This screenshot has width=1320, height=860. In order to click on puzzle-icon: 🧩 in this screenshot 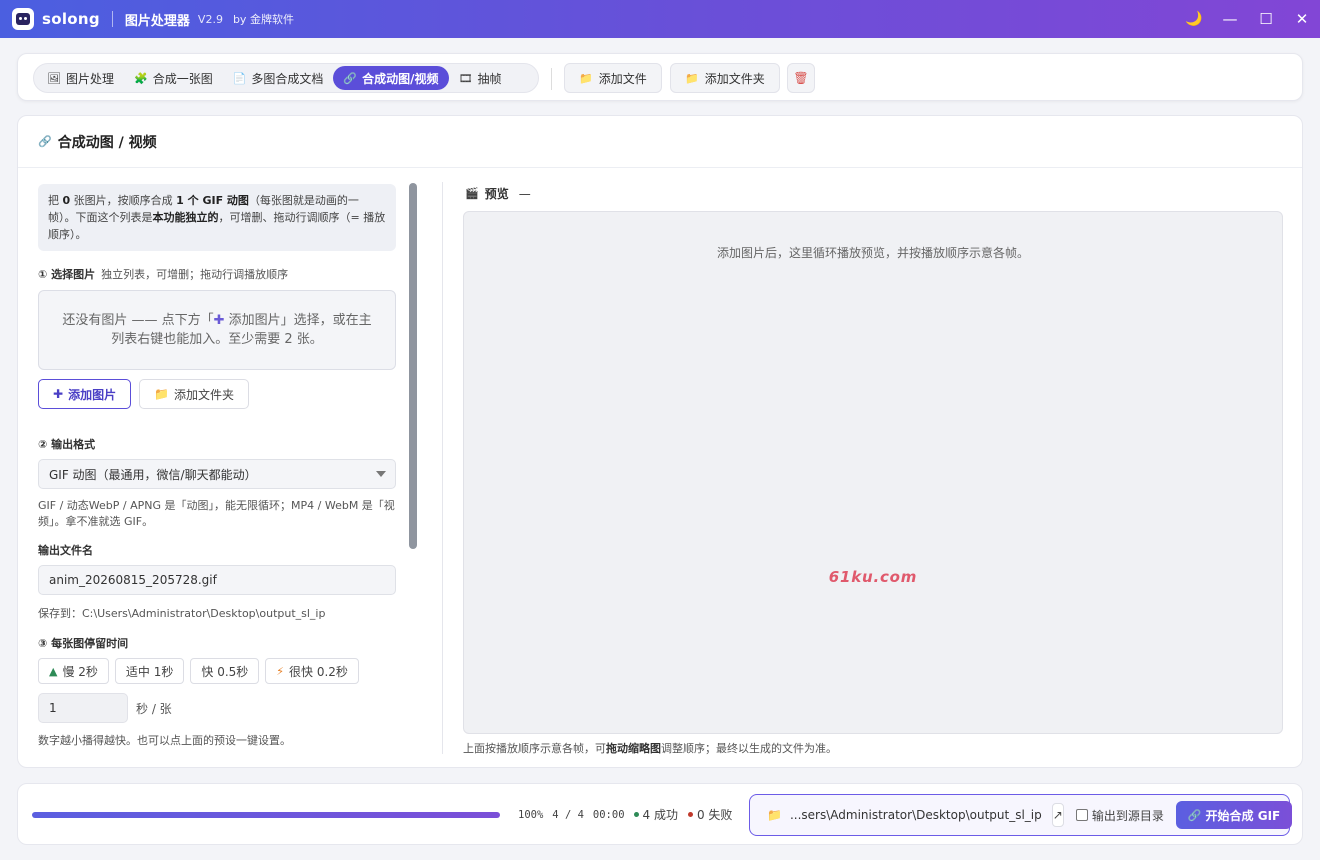, I will do `click(140, 78)`.